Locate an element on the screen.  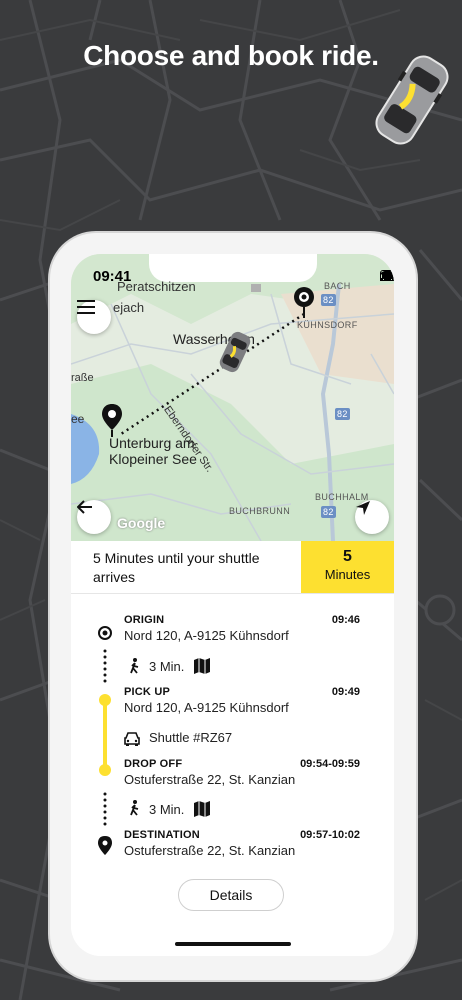
navigation-arrow-icon is located at coordinates (363, 508).